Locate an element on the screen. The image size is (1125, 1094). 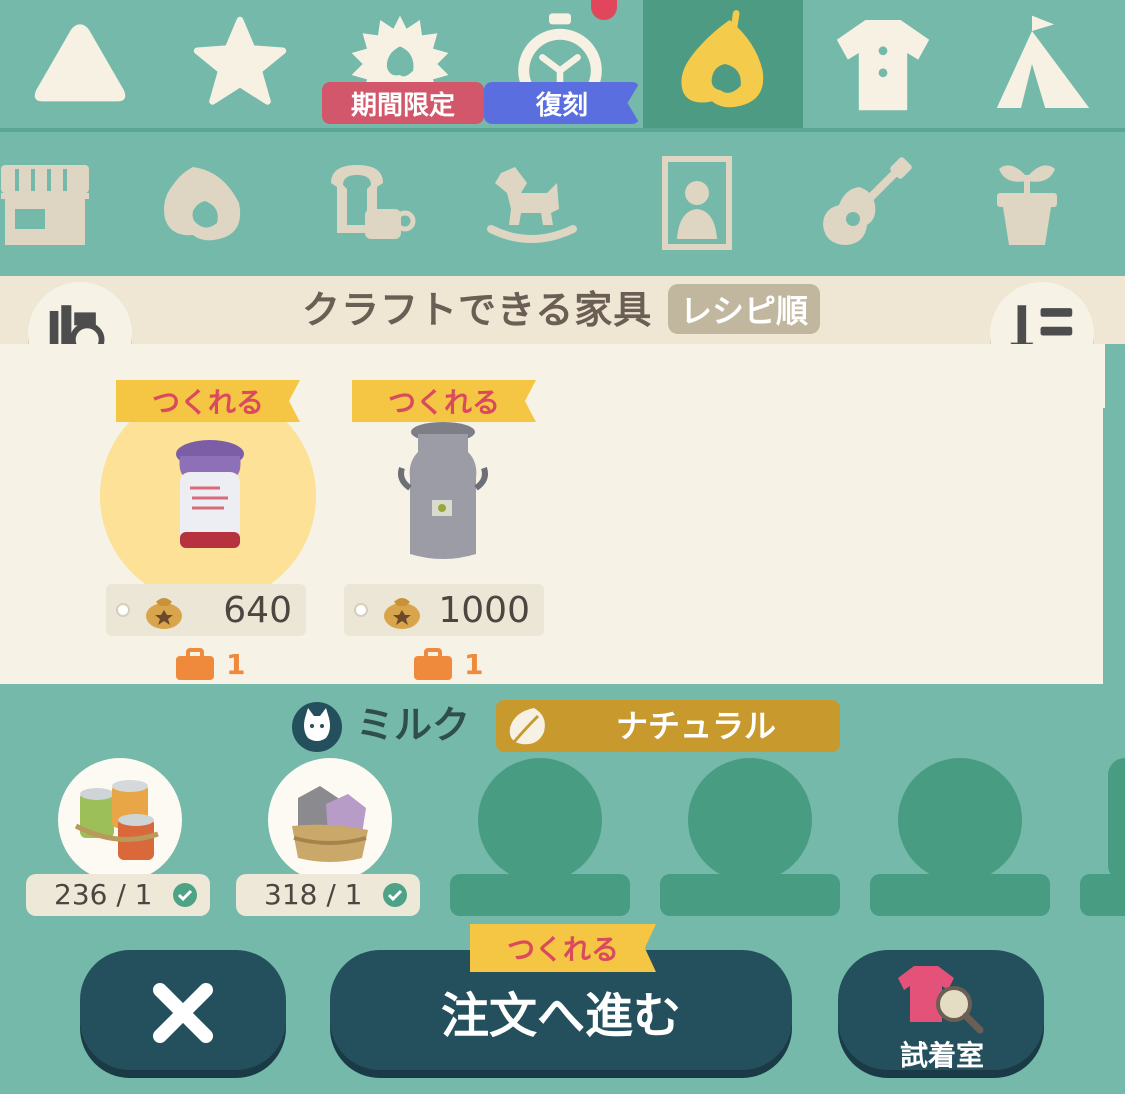
plant-pot-icon is located at coordinates (1027, 205).